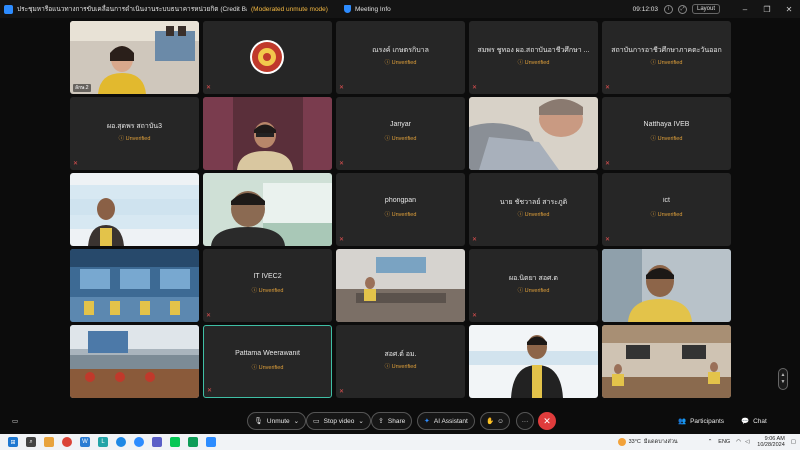 The height and width of the screenshot is (450, 800). What do you see at coordinates (647, 442) in the screenshot?
I see `weather-widget: 33°C มีแดดบางส่วน` at bounding box center [647, 442].